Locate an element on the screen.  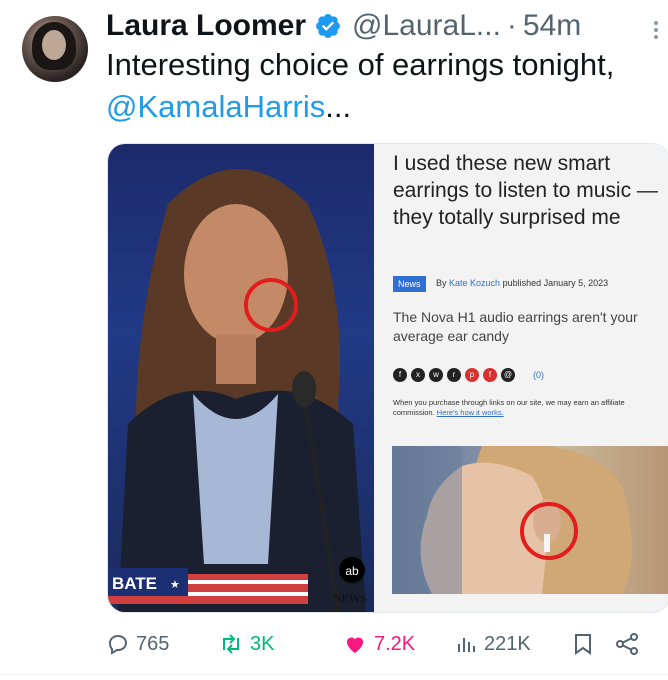
tweet-actions: 765 3K 7.2K 221K is located at coordinates (386, 644).